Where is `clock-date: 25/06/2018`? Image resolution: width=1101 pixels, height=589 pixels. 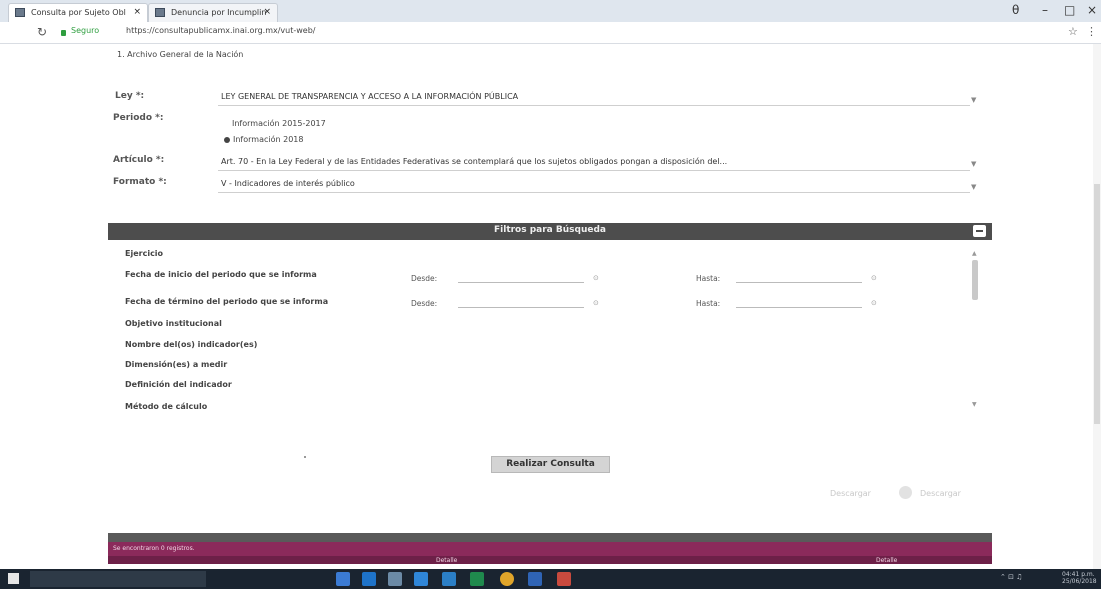 clock-date: 25/06/2018 is located at coordinates (1079, 581).